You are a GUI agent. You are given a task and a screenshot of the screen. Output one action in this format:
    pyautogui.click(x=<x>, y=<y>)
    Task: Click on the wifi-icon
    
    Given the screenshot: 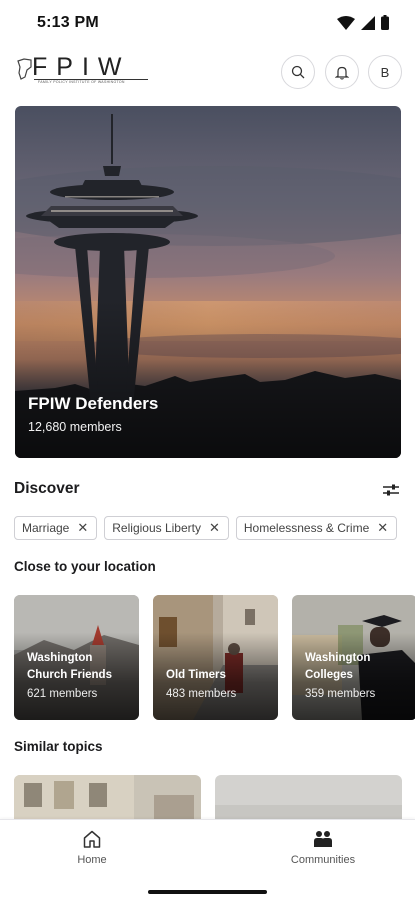 What is the action you would take?
    pyautogui.click(x=346, y=22)
    